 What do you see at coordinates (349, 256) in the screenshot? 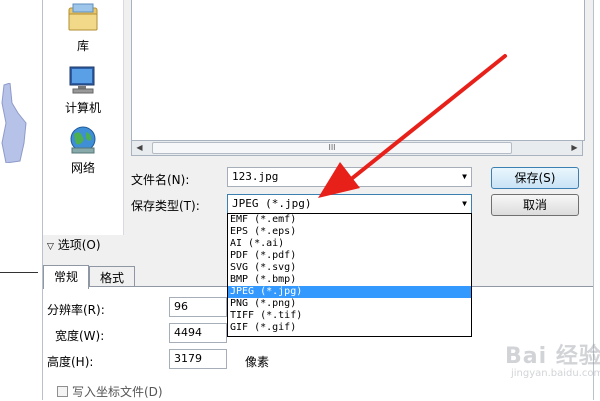
I see `dropdown-option: PDF (*.pdf)` at bounding box center [349, 256].